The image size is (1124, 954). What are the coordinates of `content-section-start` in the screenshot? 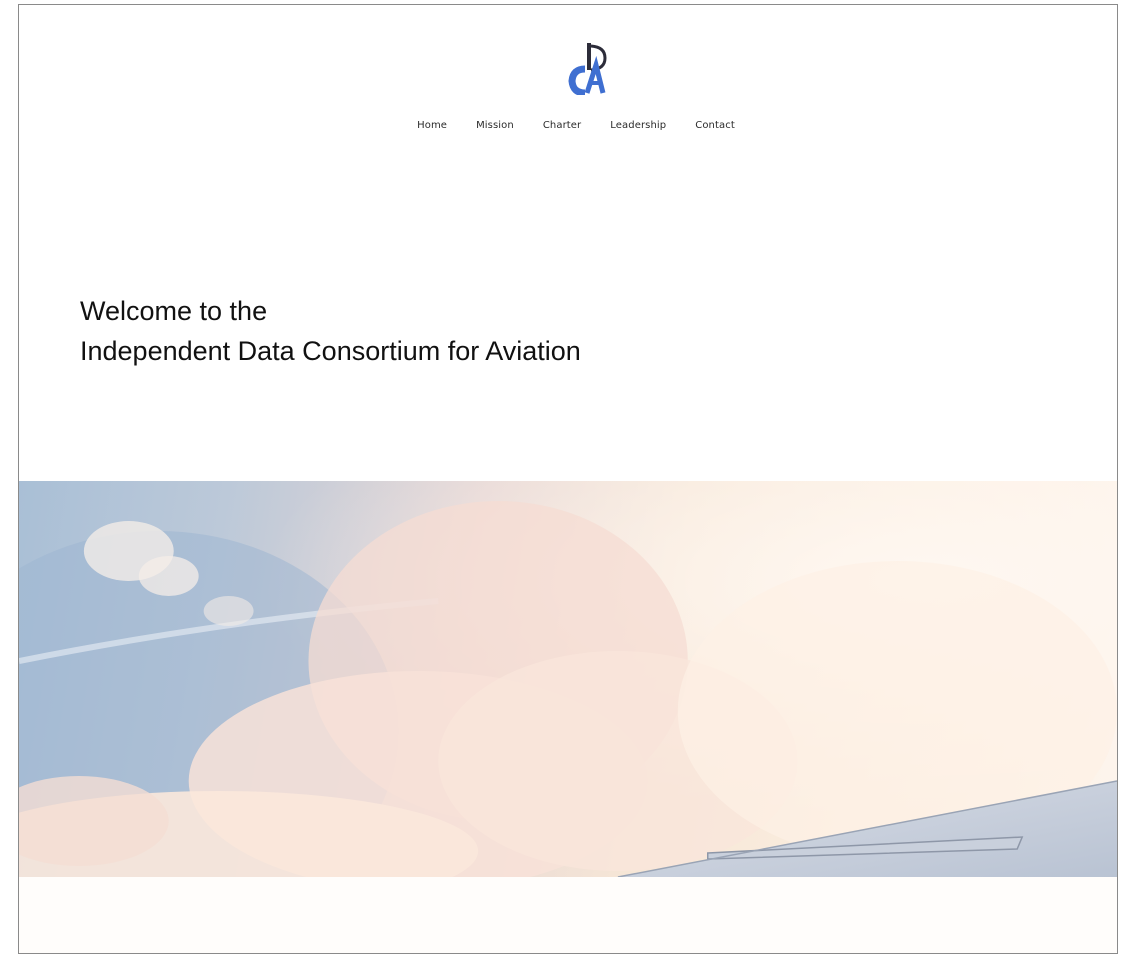 It's located at (568, 915).